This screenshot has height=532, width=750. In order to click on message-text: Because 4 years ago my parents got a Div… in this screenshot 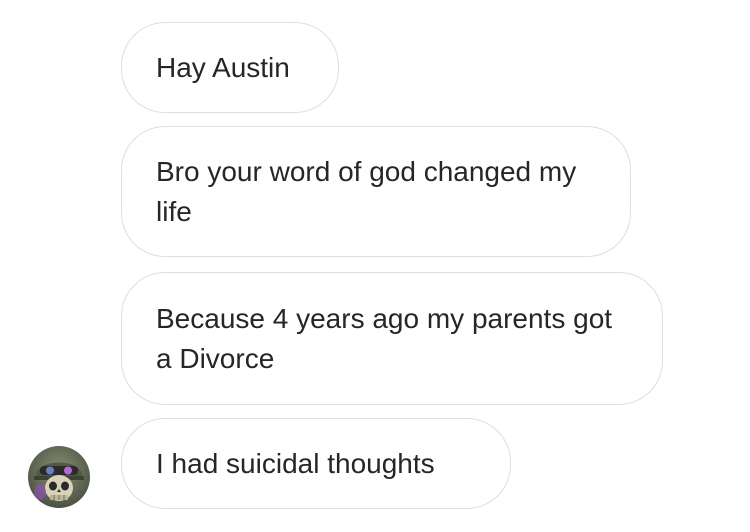, I will do `click(384, 338)`.